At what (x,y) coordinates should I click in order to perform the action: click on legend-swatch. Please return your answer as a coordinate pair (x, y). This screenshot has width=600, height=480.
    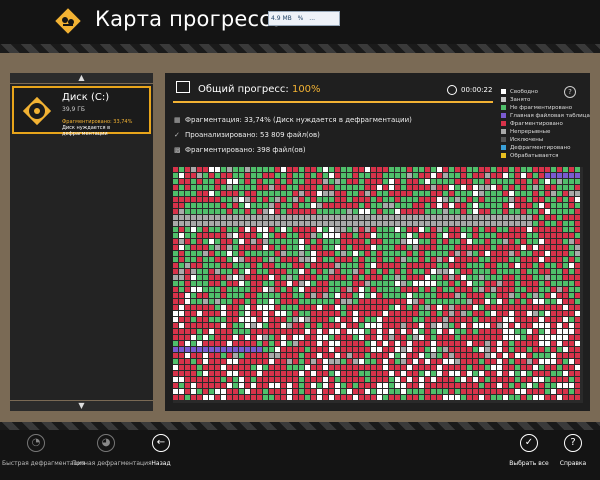
    Looking at the image, I should click on (503, 139).